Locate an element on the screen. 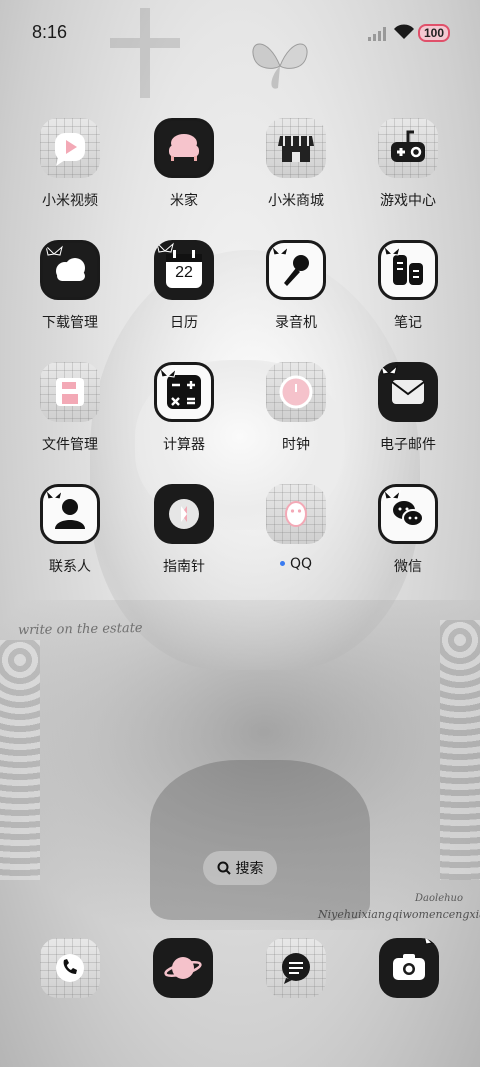 The width and height of the screenshot is (480, 1067). app-compass: 指南针 is located at coordinates (184, 534).